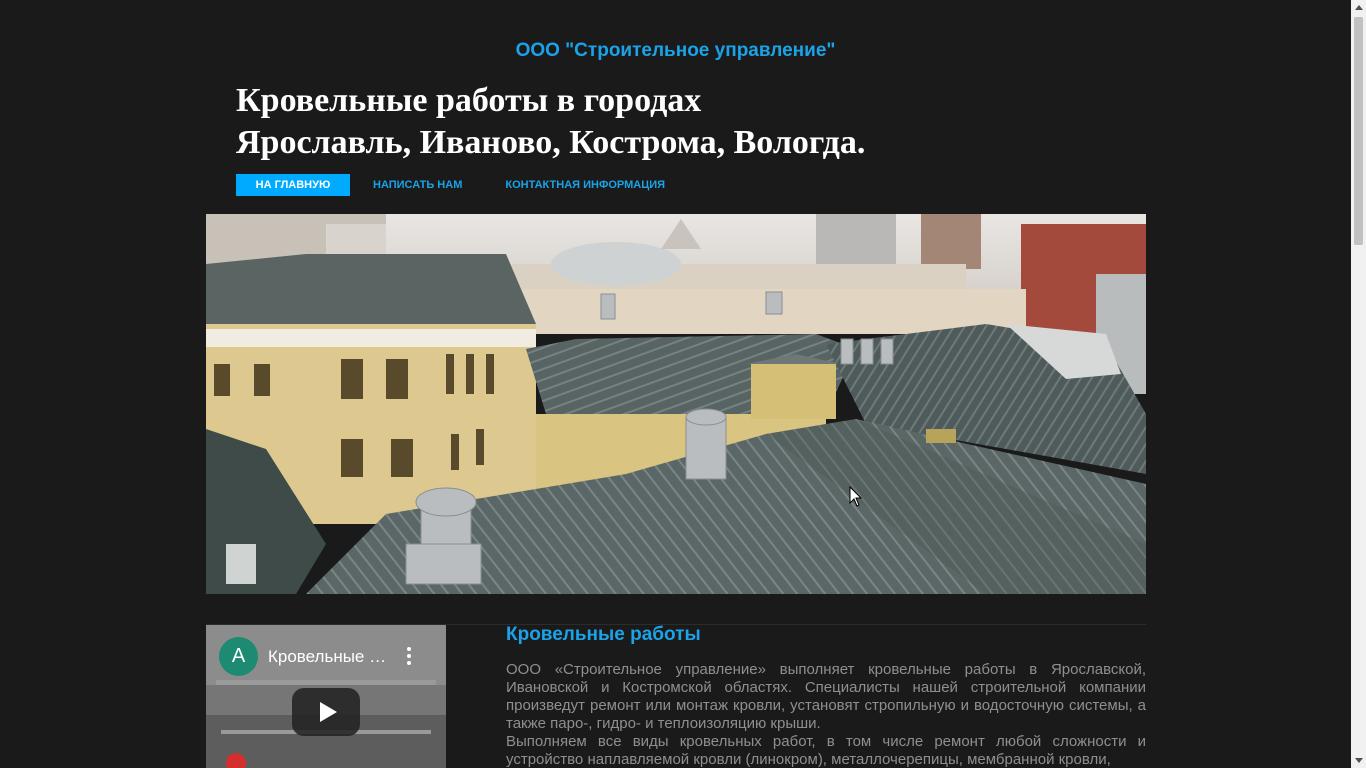 The image size is (1366, 768). What do you see at coordinates (238, 656) in the screenshot?
I see `channel-avatar: A` at bounding box center [238, 656].